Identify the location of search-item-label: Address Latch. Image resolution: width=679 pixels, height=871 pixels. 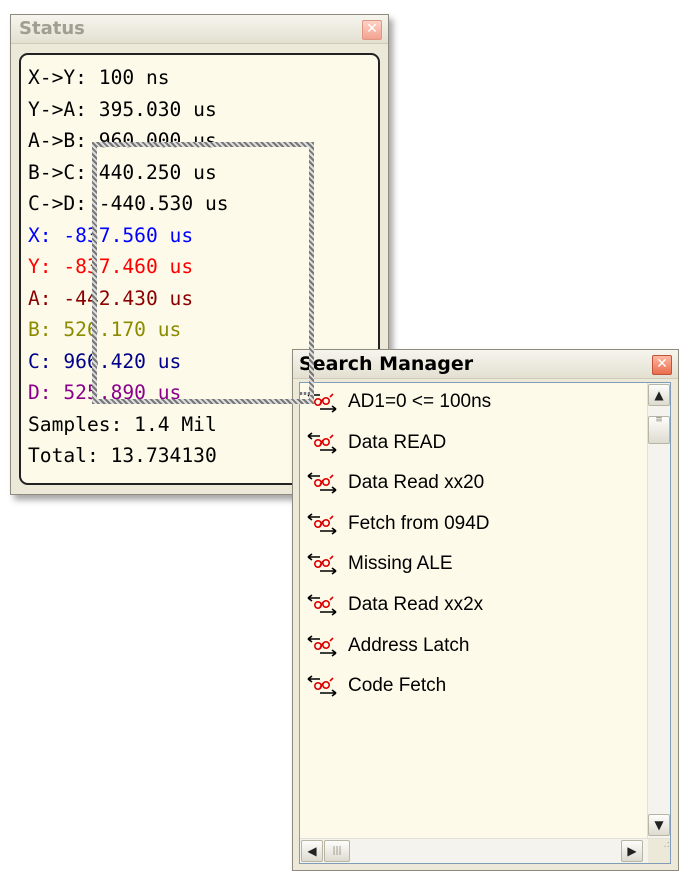
(409, 645).